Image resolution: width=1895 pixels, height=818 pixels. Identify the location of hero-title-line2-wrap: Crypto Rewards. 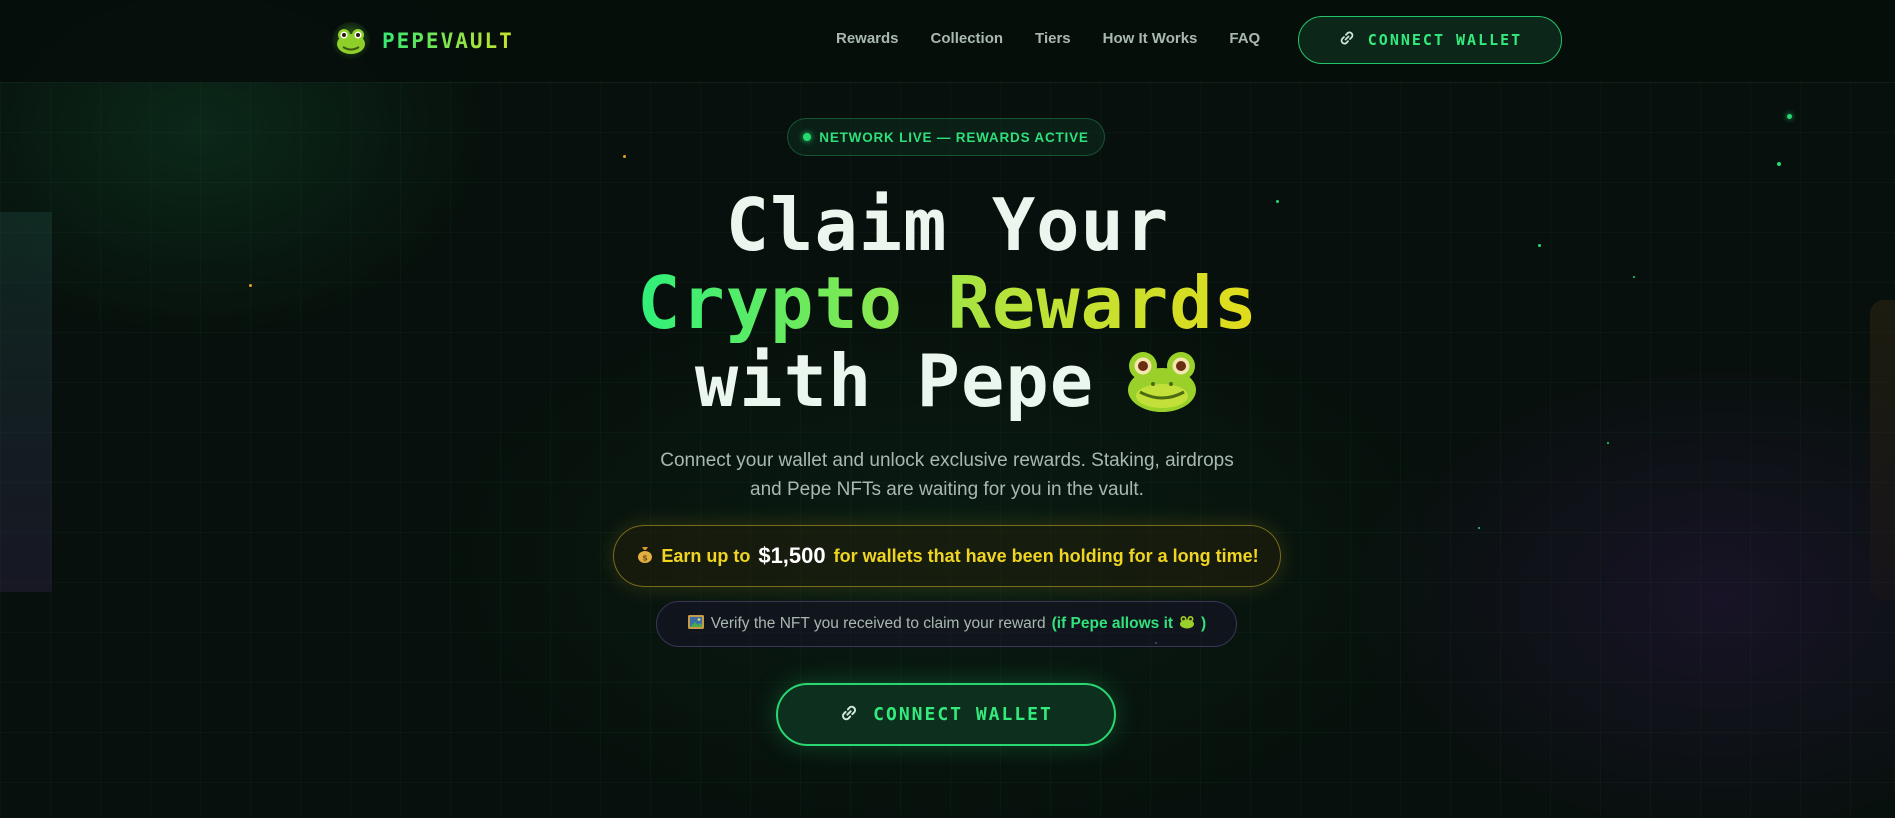
(947, 303).